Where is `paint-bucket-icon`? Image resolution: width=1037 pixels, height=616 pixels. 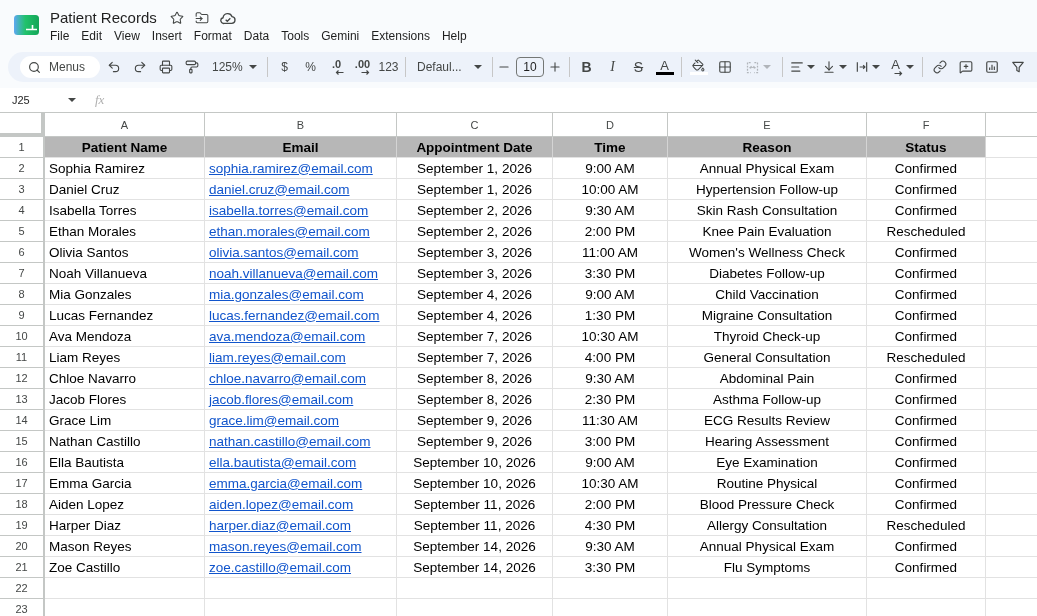
paint-bucket-icon is located at coordinates (698, 65).